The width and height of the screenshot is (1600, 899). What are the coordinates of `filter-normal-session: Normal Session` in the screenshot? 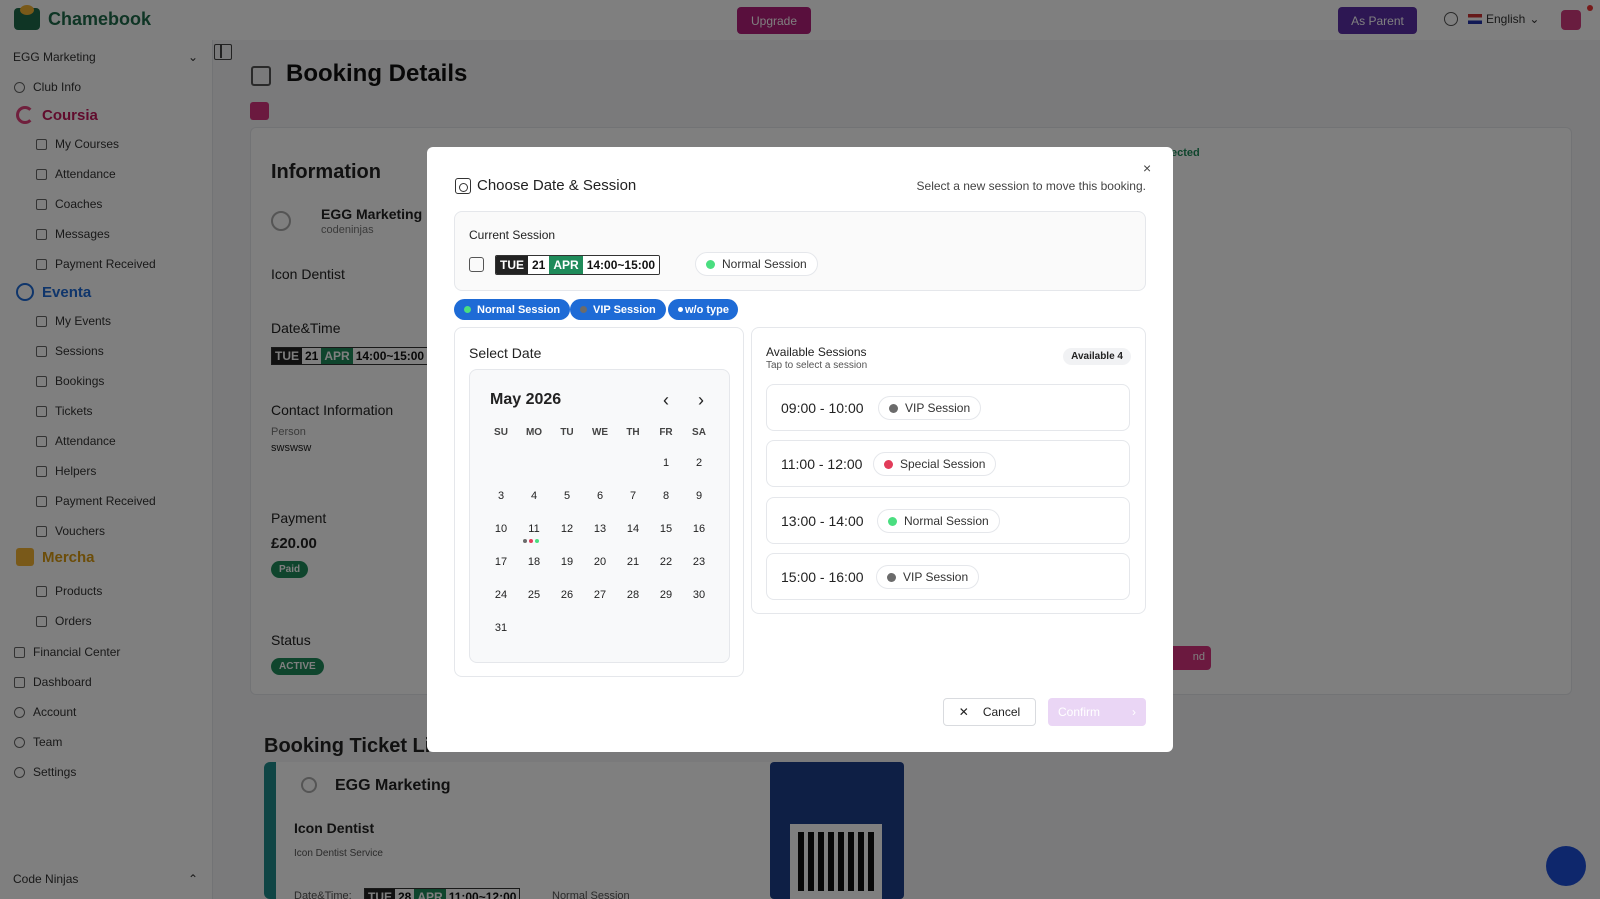 It's located at (512, 309).